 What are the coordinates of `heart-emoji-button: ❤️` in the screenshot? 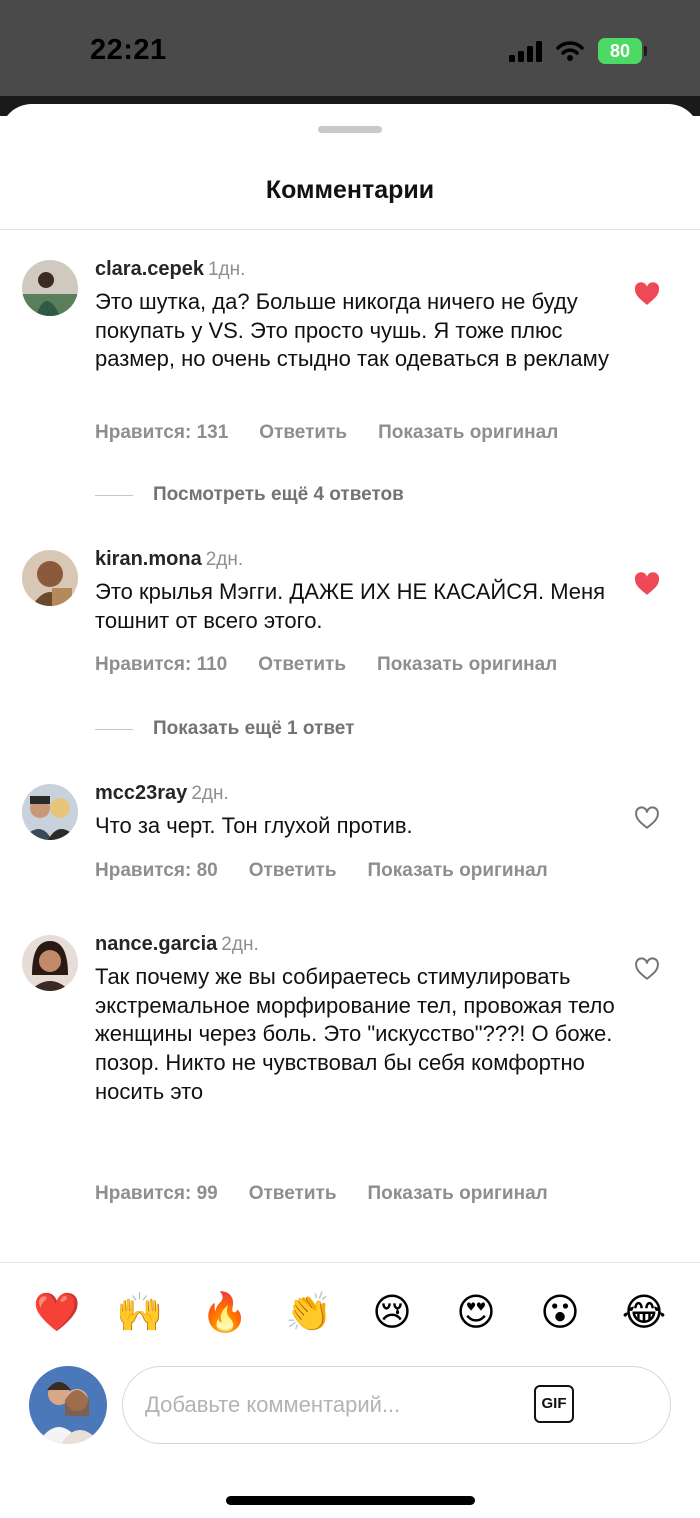 It's located at (56, 1312).